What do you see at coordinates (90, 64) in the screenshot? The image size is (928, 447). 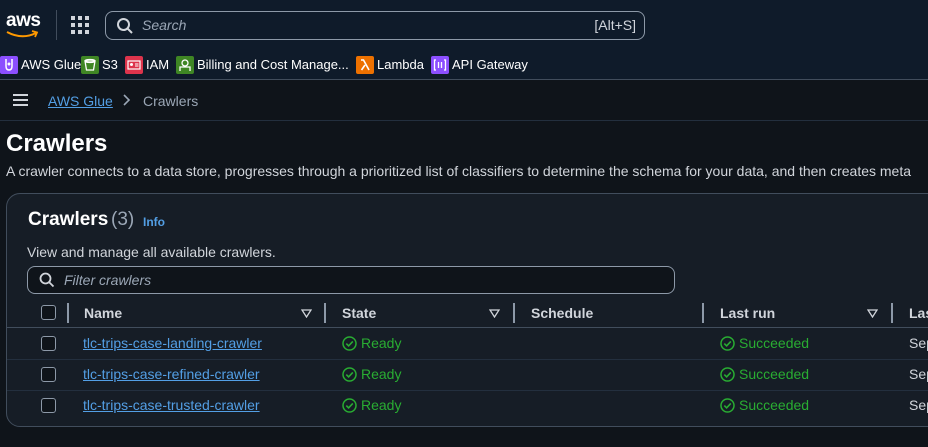 I see `s3-icon` at bounding box center [90, 64].